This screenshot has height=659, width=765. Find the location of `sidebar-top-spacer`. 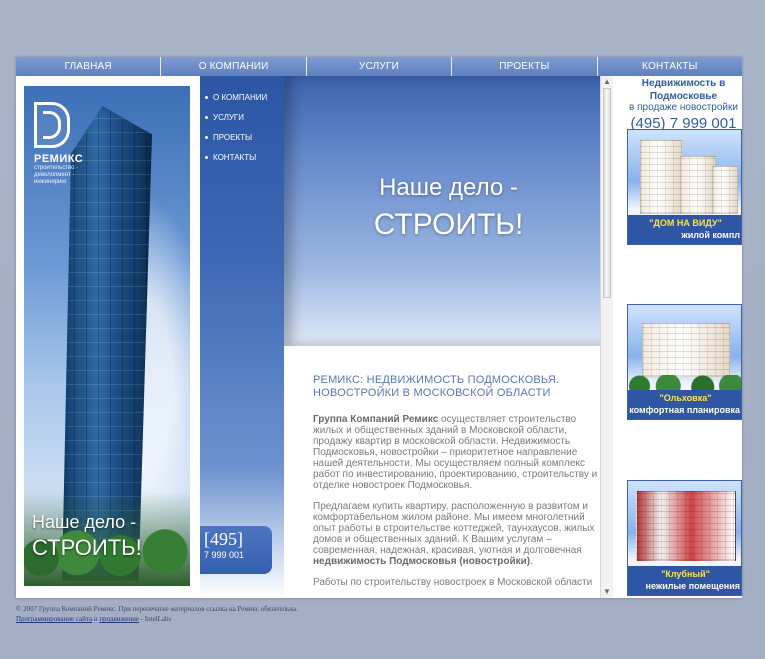

sidebar-top-spacer is located at coordinates (242, 82).